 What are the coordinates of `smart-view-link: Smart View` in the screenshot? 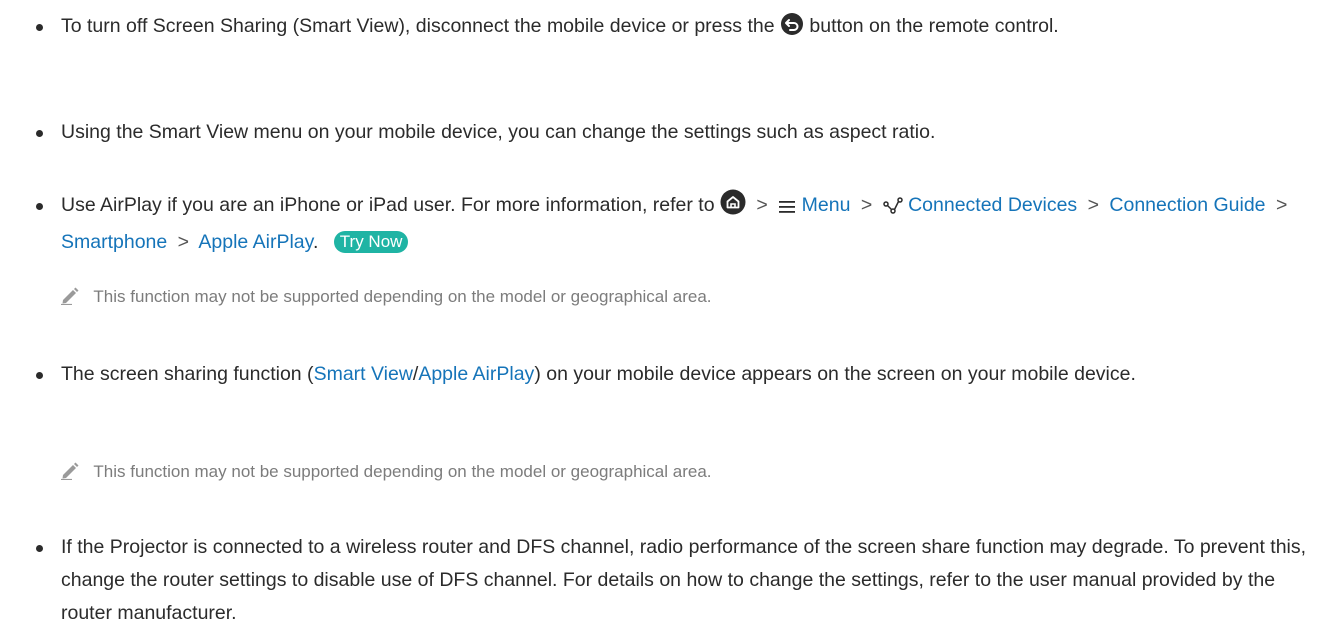 It's located at (363, 374).